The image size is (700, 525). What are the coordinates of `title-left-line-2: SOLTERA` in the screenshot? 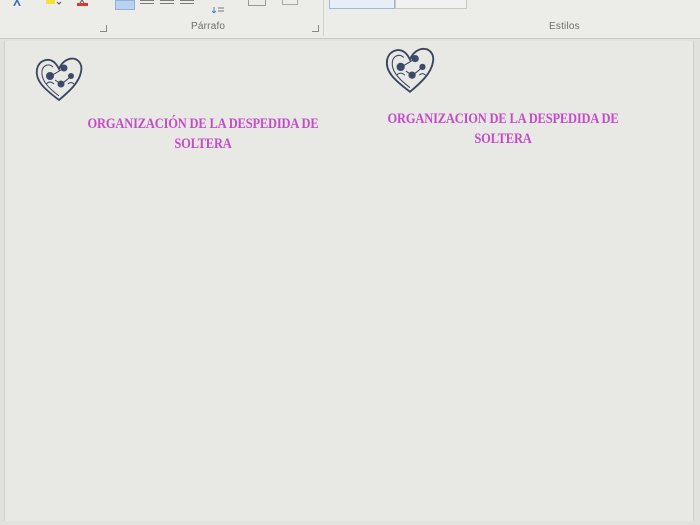 It's located at (203, 144).